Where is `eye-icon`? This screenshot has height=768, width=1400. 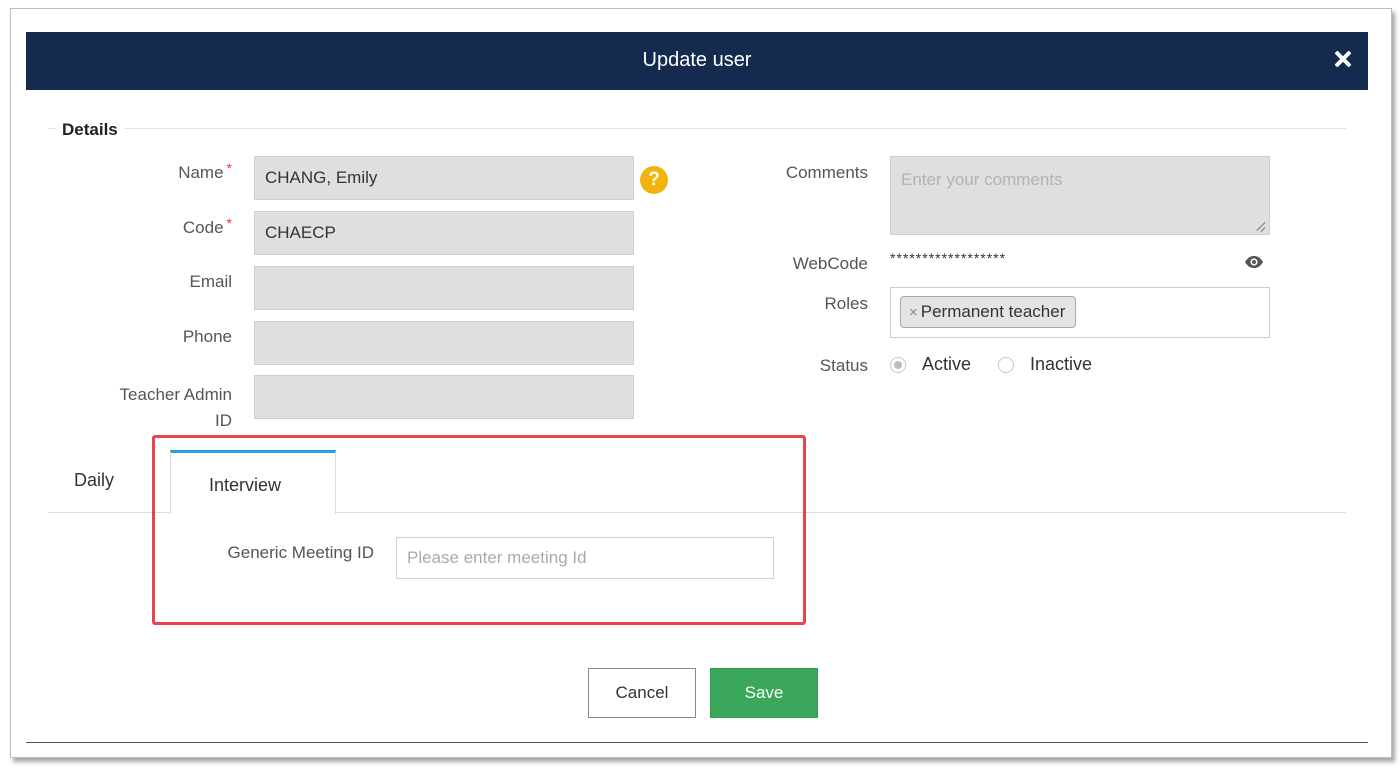 eye-icon is located at coordinates (1254, 262).